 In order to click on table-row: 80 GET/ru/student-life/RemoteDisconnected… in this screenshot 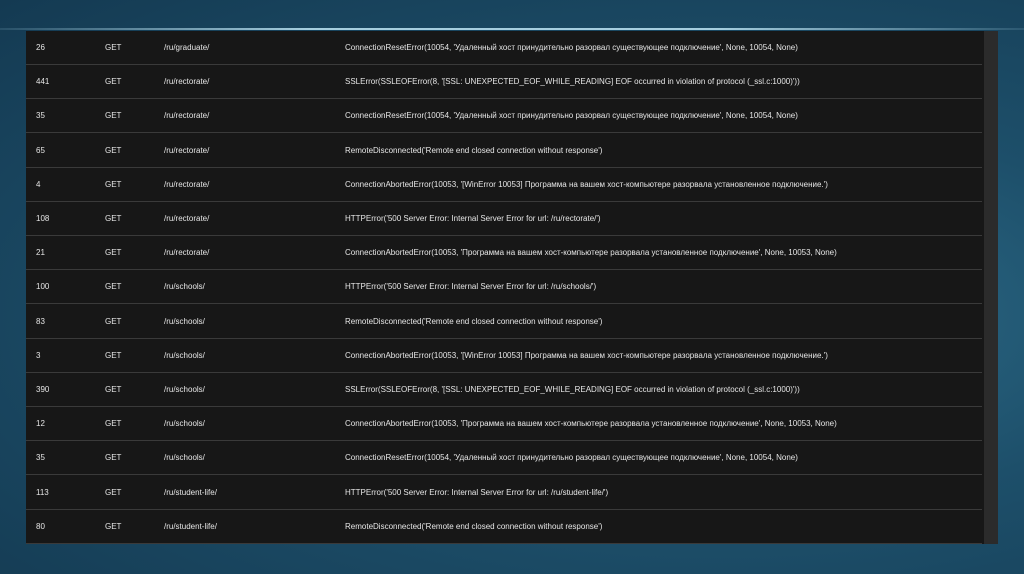, I will do `click(504, 527)`.